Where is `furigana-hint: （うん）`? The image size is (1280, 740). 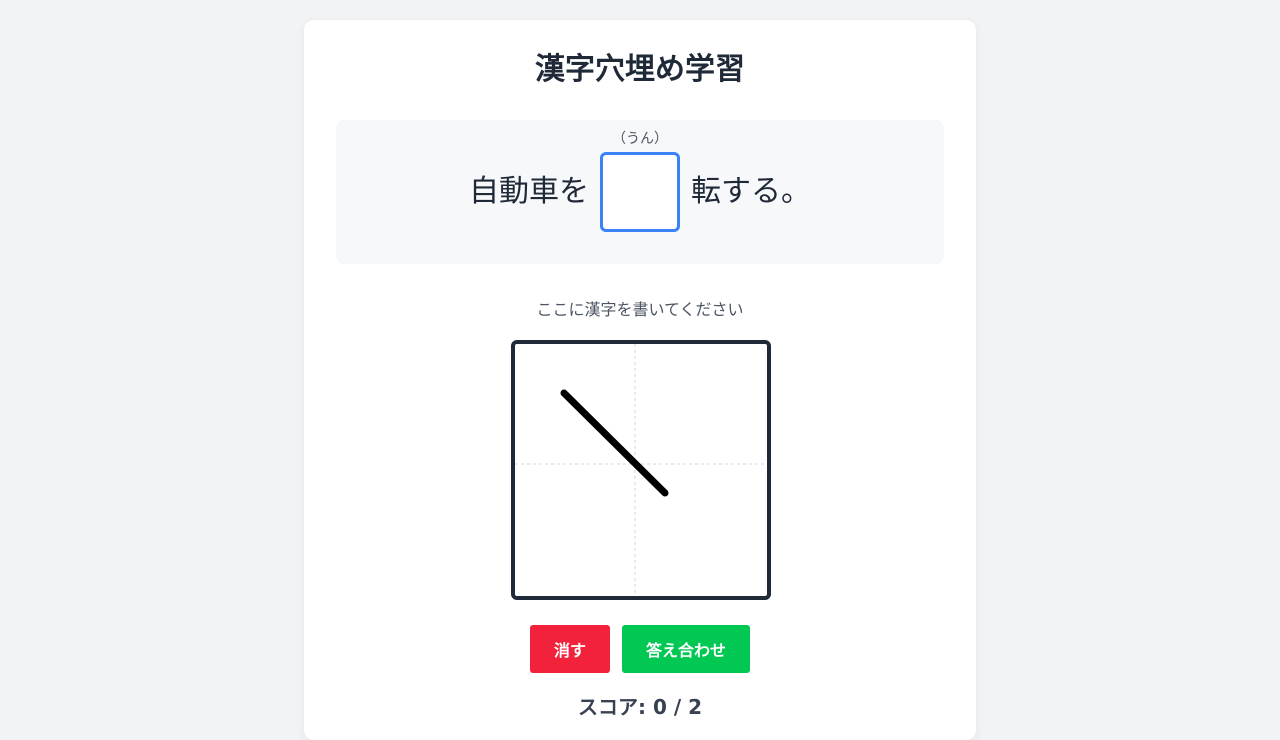 furigana-hint: （うん） is located at coordinates (640, 139).